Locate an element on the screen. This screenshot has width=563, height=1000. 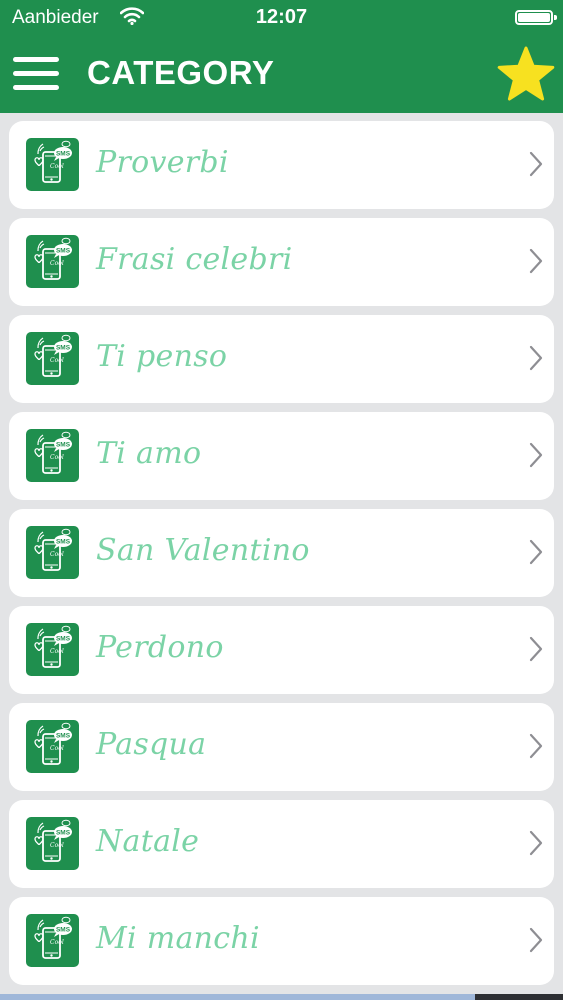
category-cell: SMS Cool Perdono is located at coordinates (281, 650).